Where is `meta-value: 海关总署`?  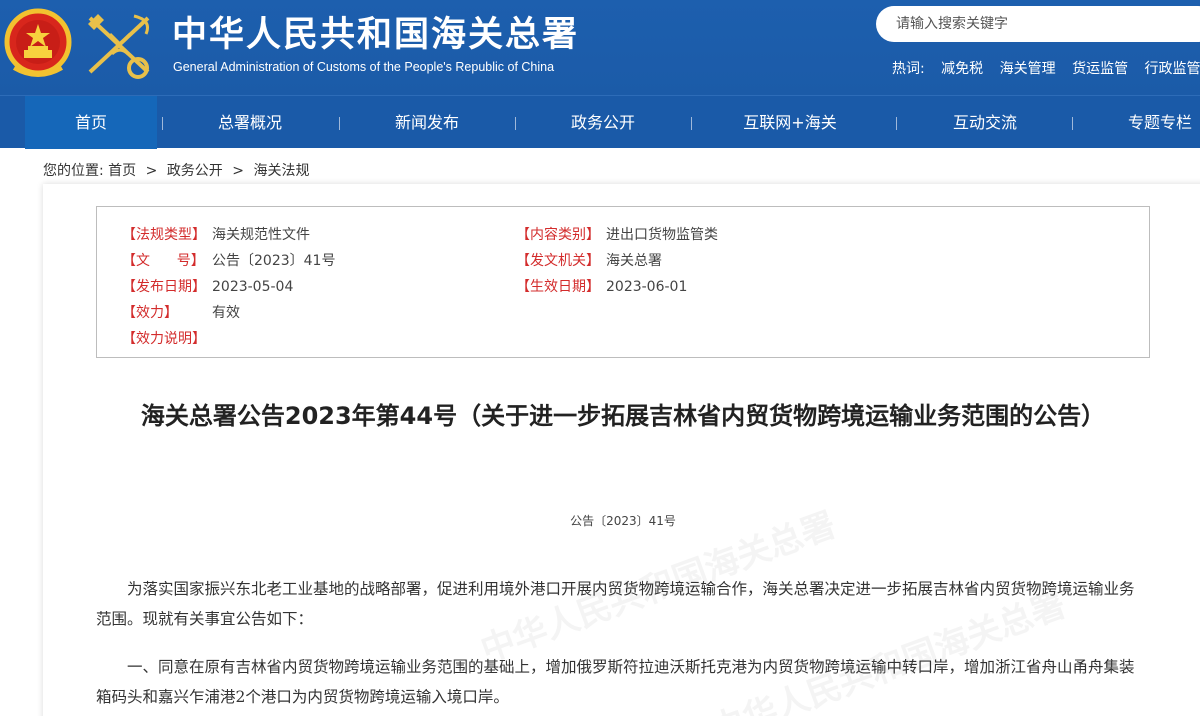 meta-value: 海关总署 is located at coordinates (634, 261).